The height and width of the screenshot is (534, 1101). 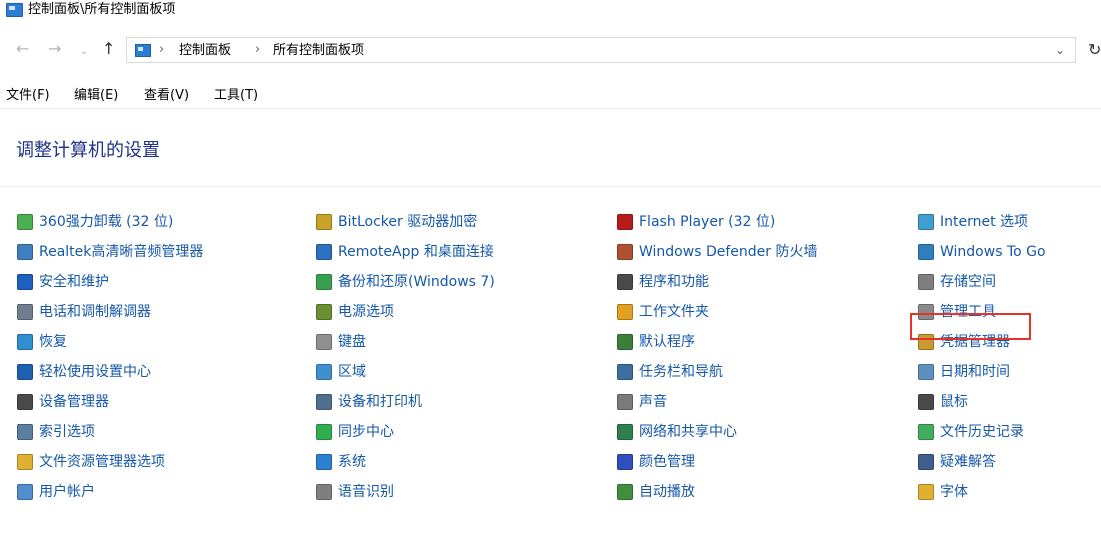 I want to click on ease-of-access-icon, so click(x=25, y=372).